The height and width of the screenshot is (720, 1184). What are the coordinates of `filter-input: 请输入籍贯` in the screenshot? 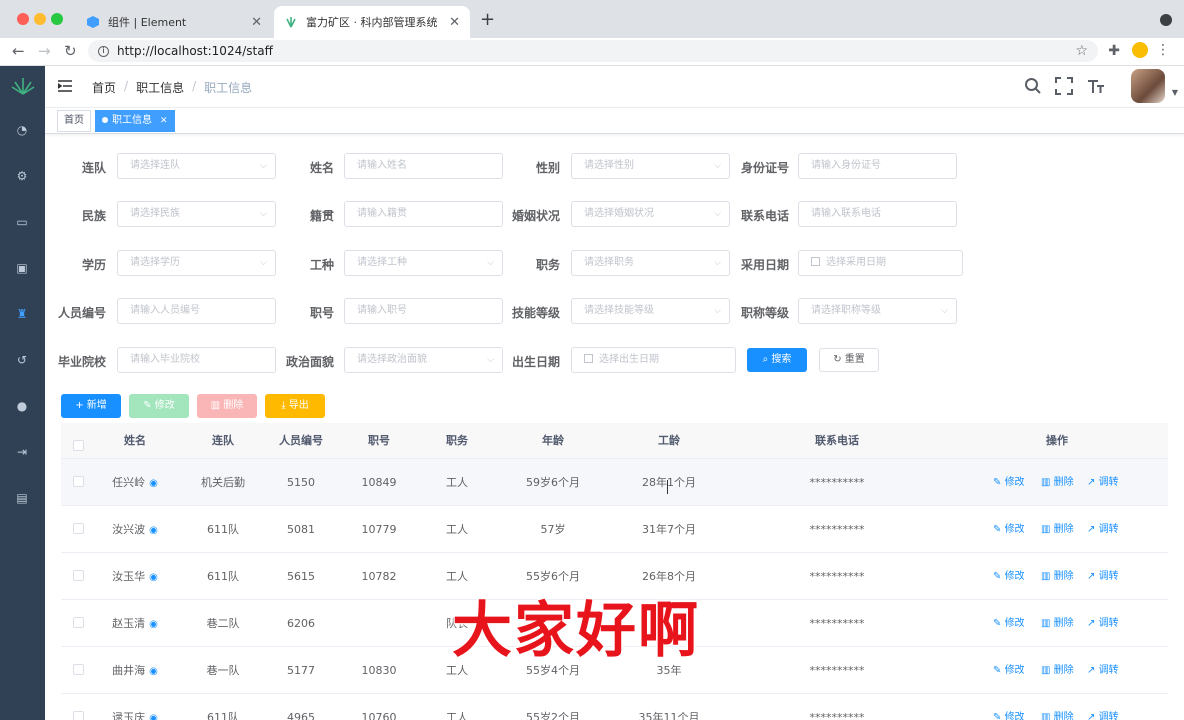 It's located at (423, 214).